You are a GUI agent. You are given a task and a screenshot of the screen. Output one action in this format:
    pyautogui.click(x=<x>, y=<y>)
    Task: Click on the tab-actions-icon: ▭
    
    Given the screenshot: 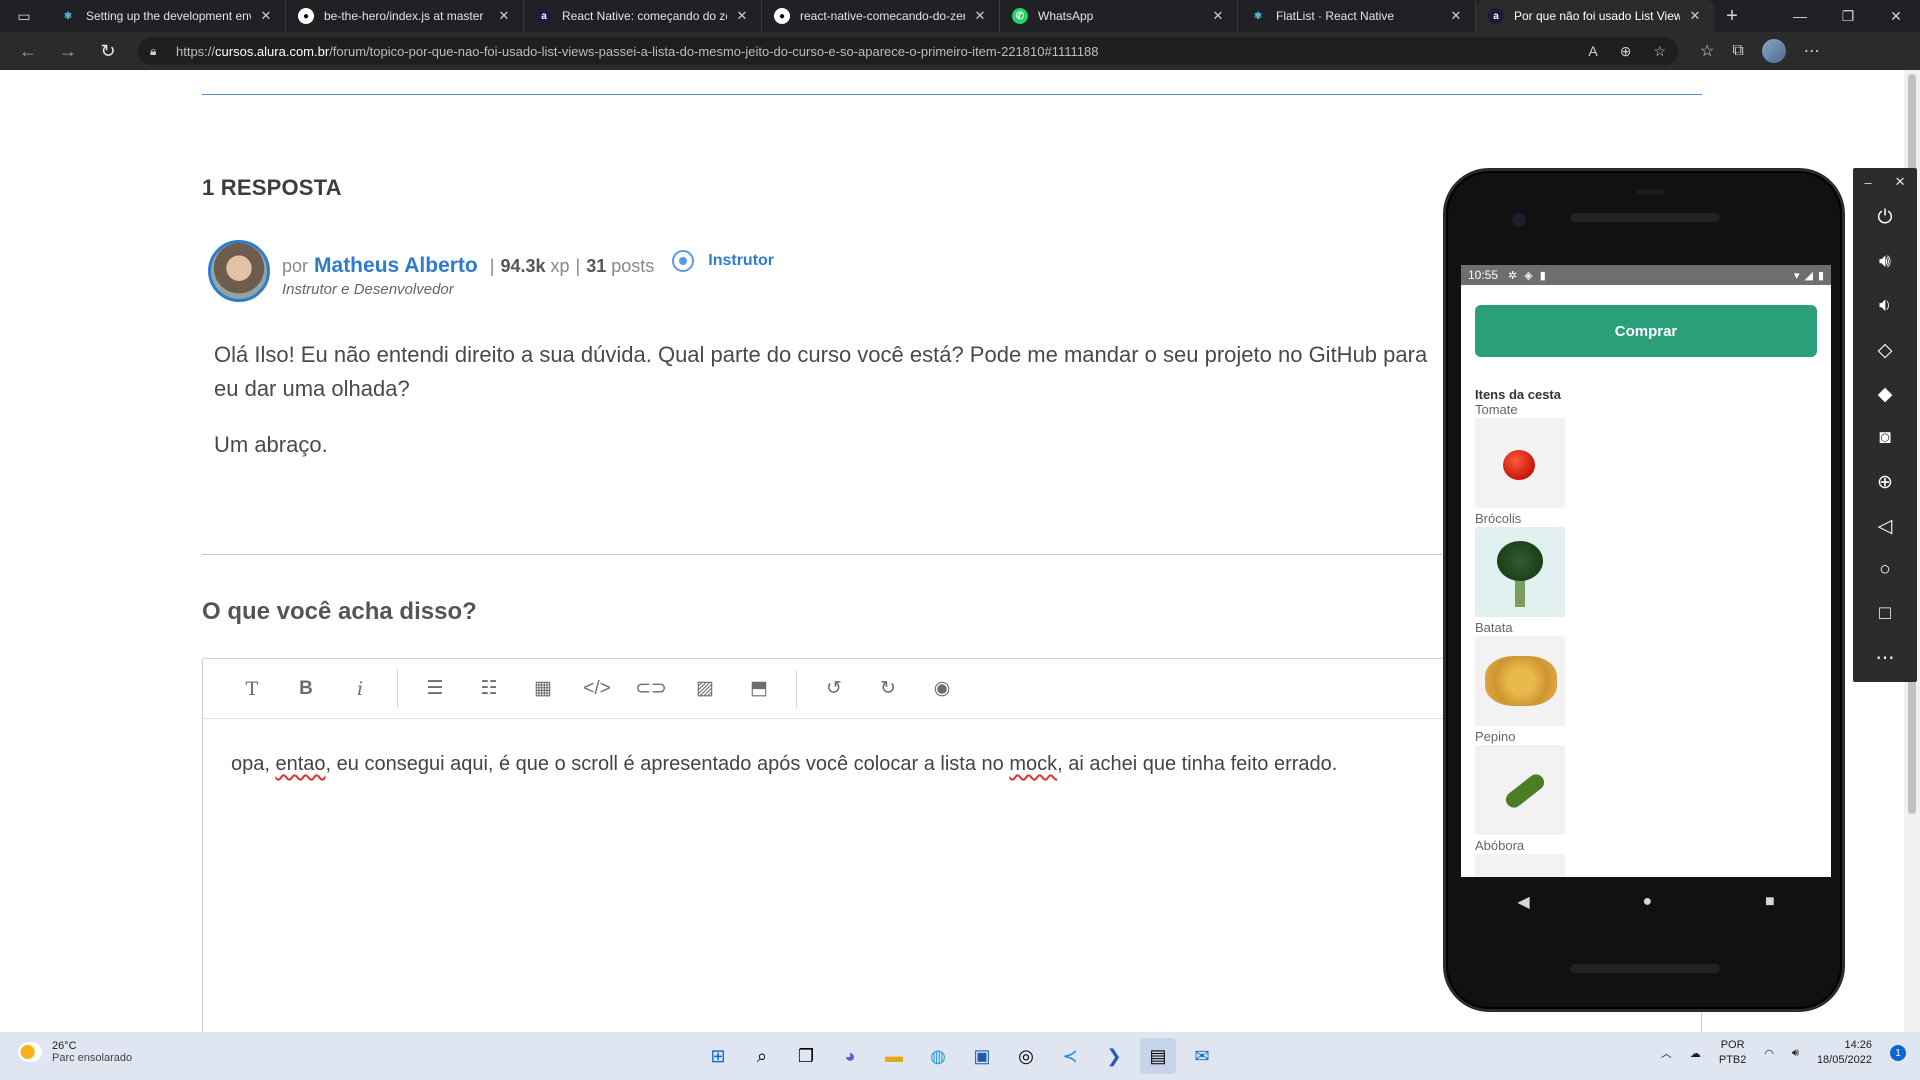 What is the action you would take?
    pyautogui.click(x=24, y=16)
    